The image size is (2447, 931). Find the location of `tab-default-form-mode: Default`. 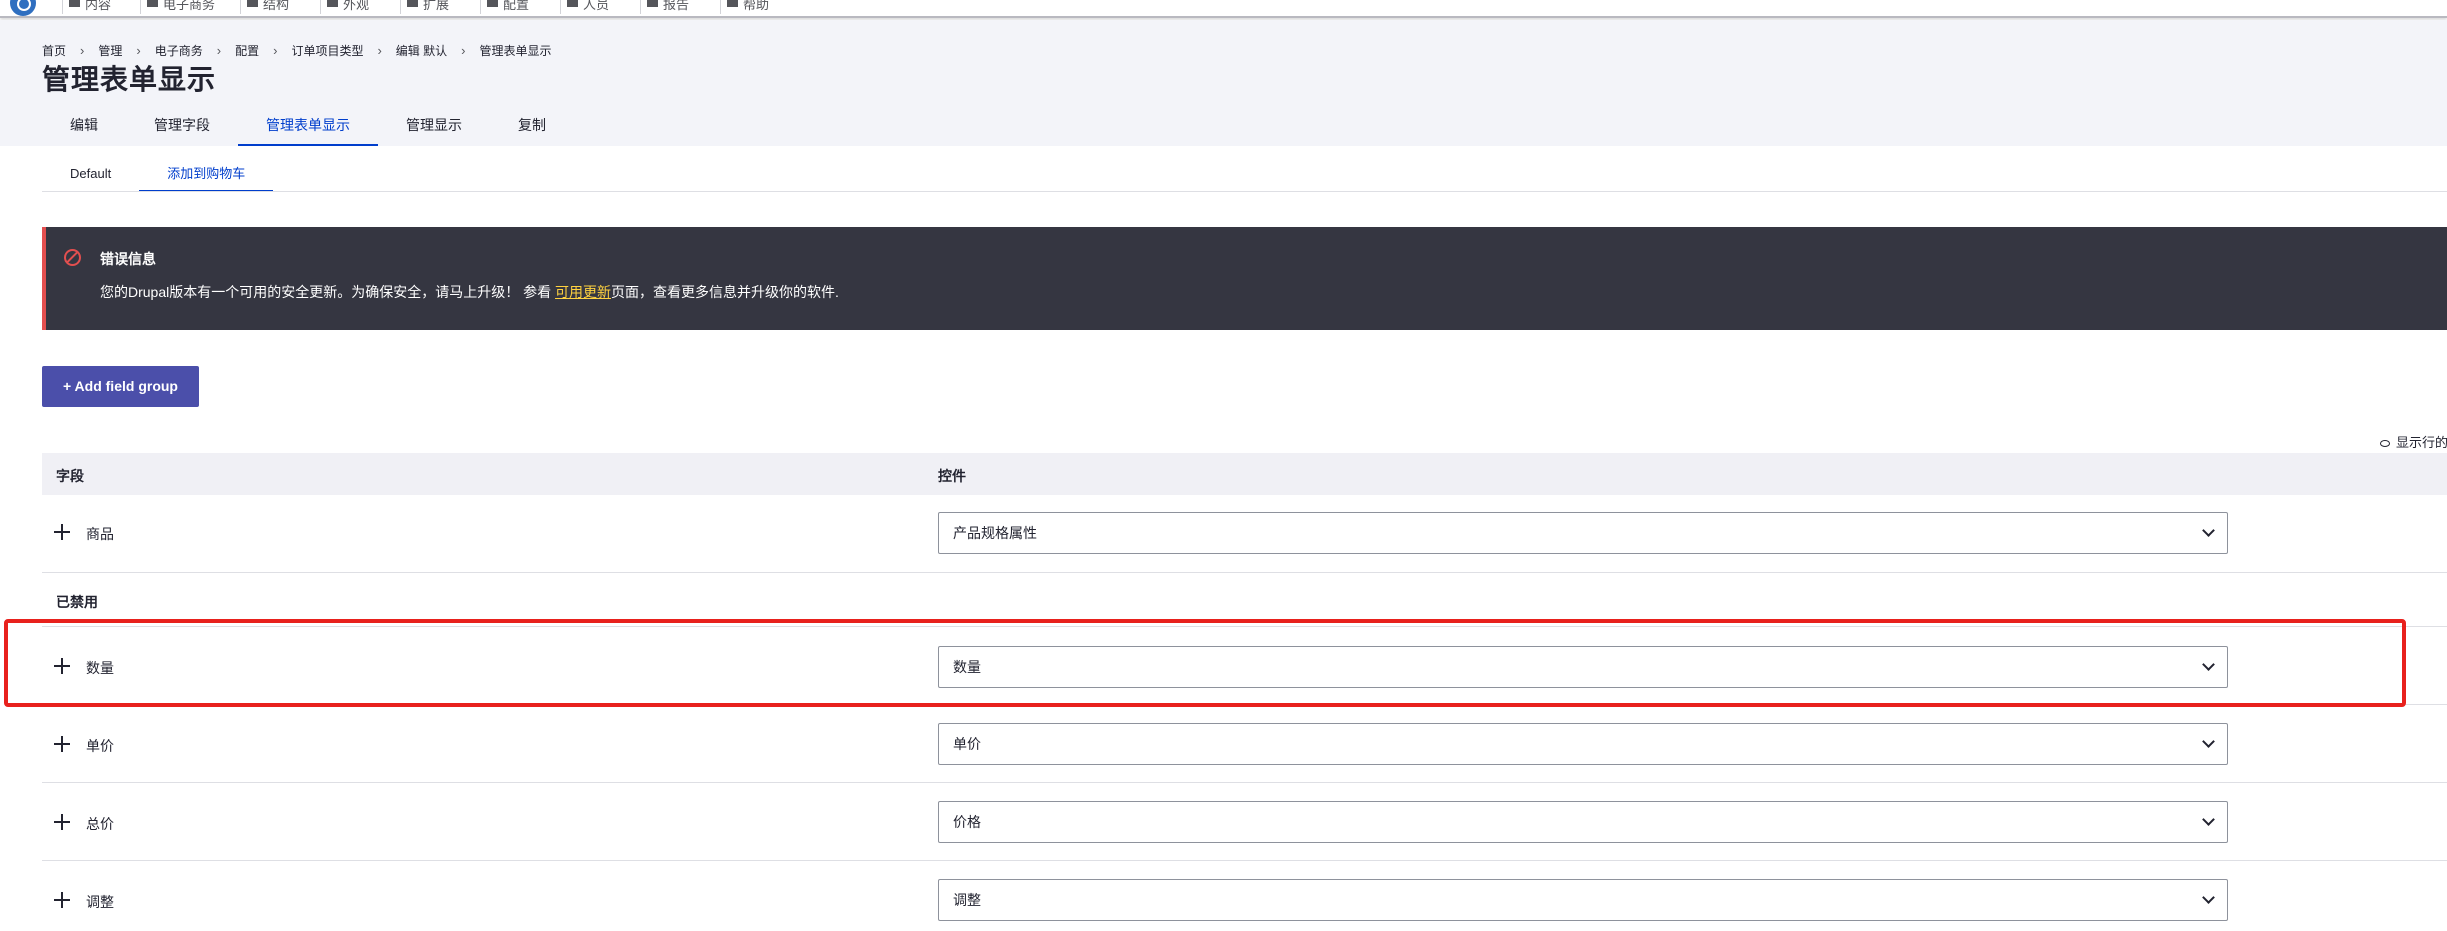

tab-default-form-mode: Default is located at coordinates (90, 176).